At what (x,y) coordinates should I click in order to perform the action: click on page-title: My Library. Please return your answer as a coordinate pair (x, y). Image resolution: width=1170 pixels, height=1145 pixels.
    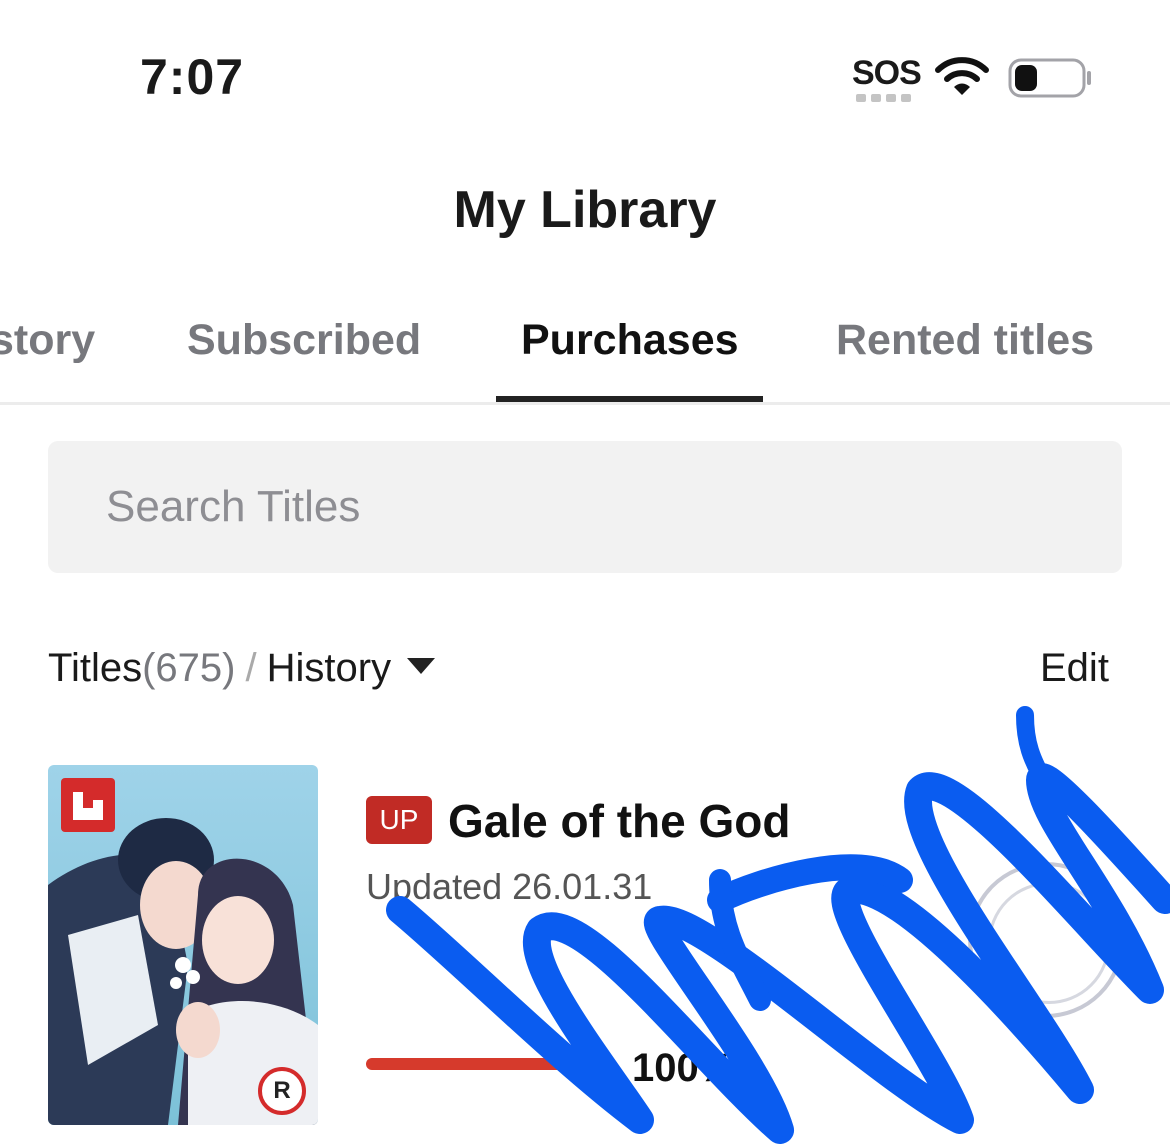
    Looking at the image, I should click on (585, 210).